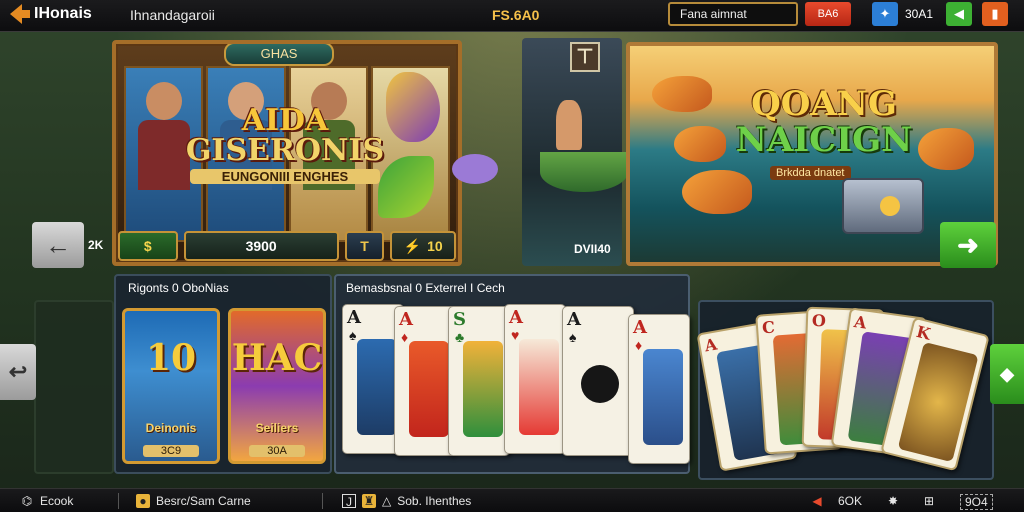  I want to click on section-fan-cards: A C O A K, so click(845, 390).